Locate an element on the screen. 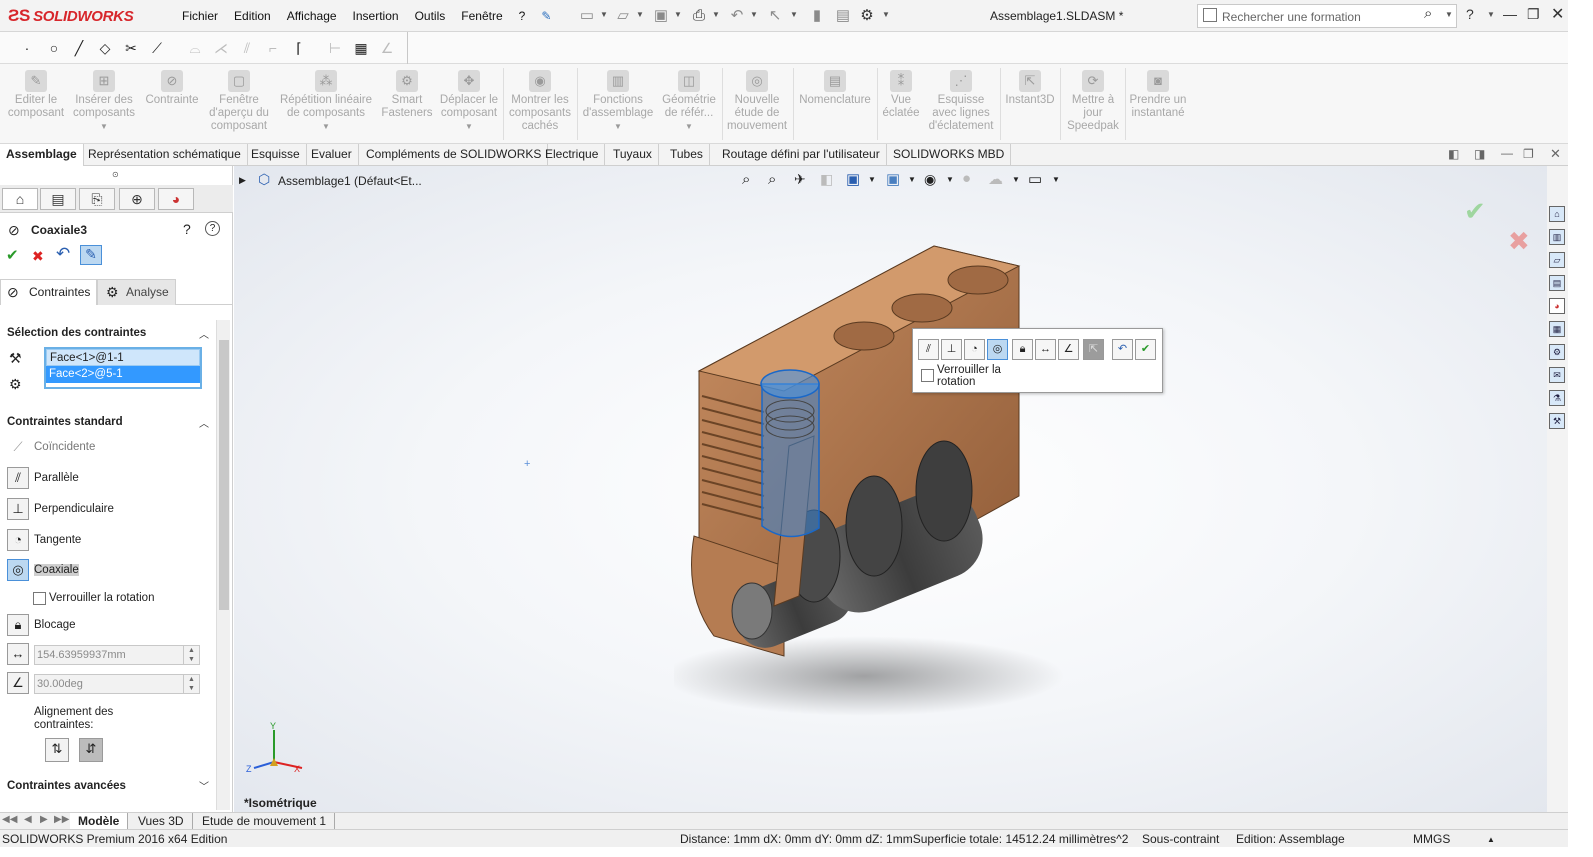 This screenshot has width=1593, height=857. mate-button: ⊘ Contrainte is located at coordinates (172, 104).